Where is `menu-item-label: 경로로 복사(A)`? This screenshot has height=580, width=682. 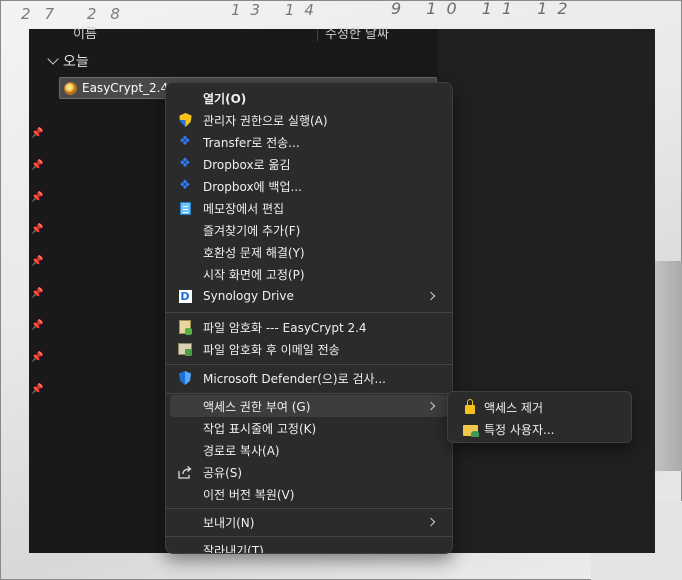 menu-item-label: 경로로 복사(A) is located at coordinates (241, 450).